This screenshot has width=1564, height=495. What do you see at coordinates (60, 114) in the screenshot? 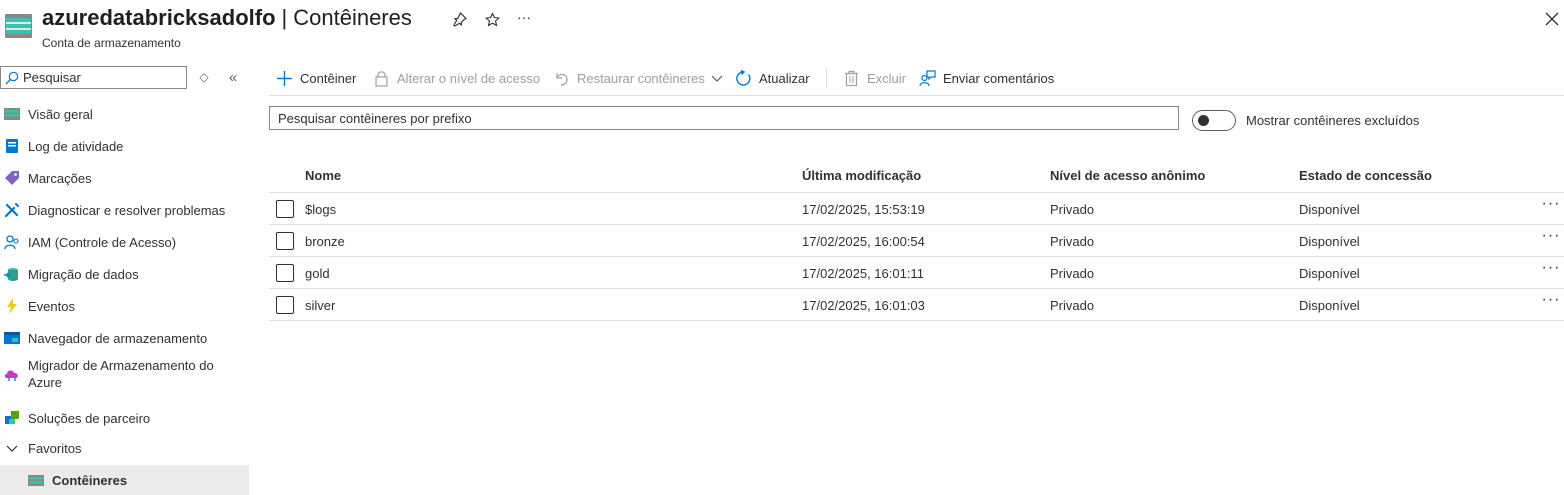
I see `sidebar-item-label: Visão geral` at bounding box center [60, 114].